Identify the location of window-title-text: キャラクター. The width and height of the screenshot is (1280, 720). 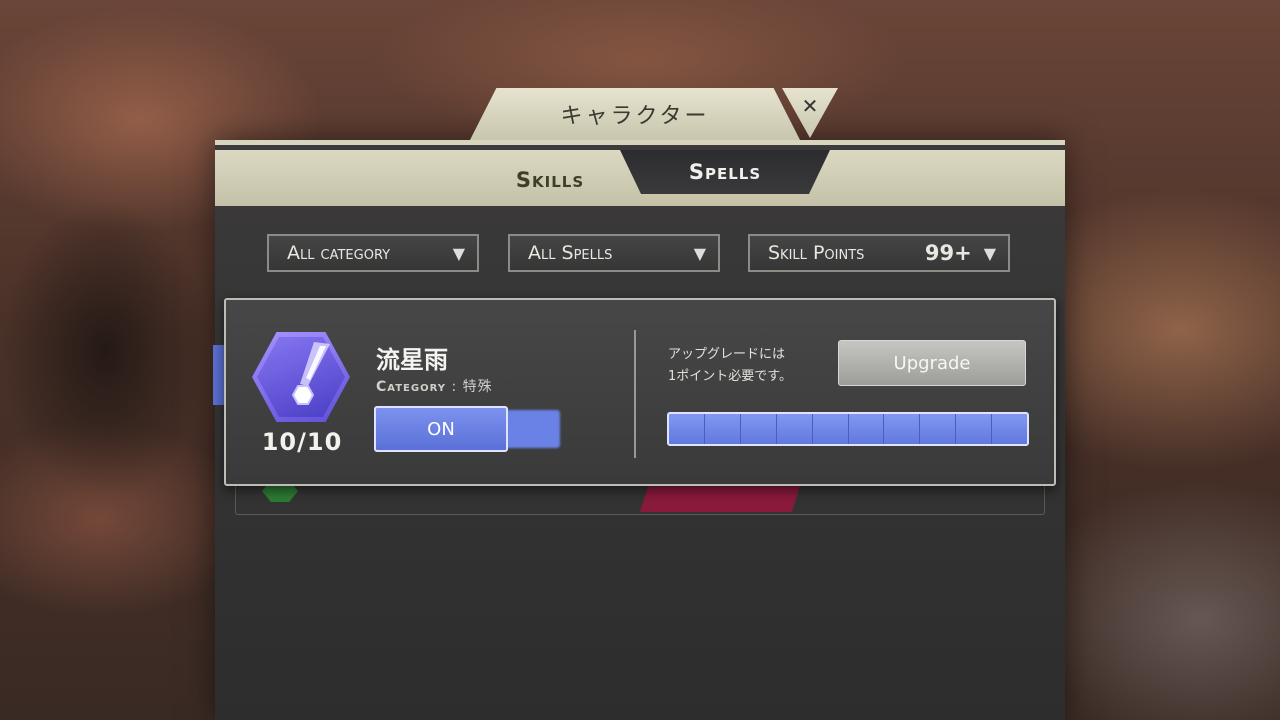
(635, 116).